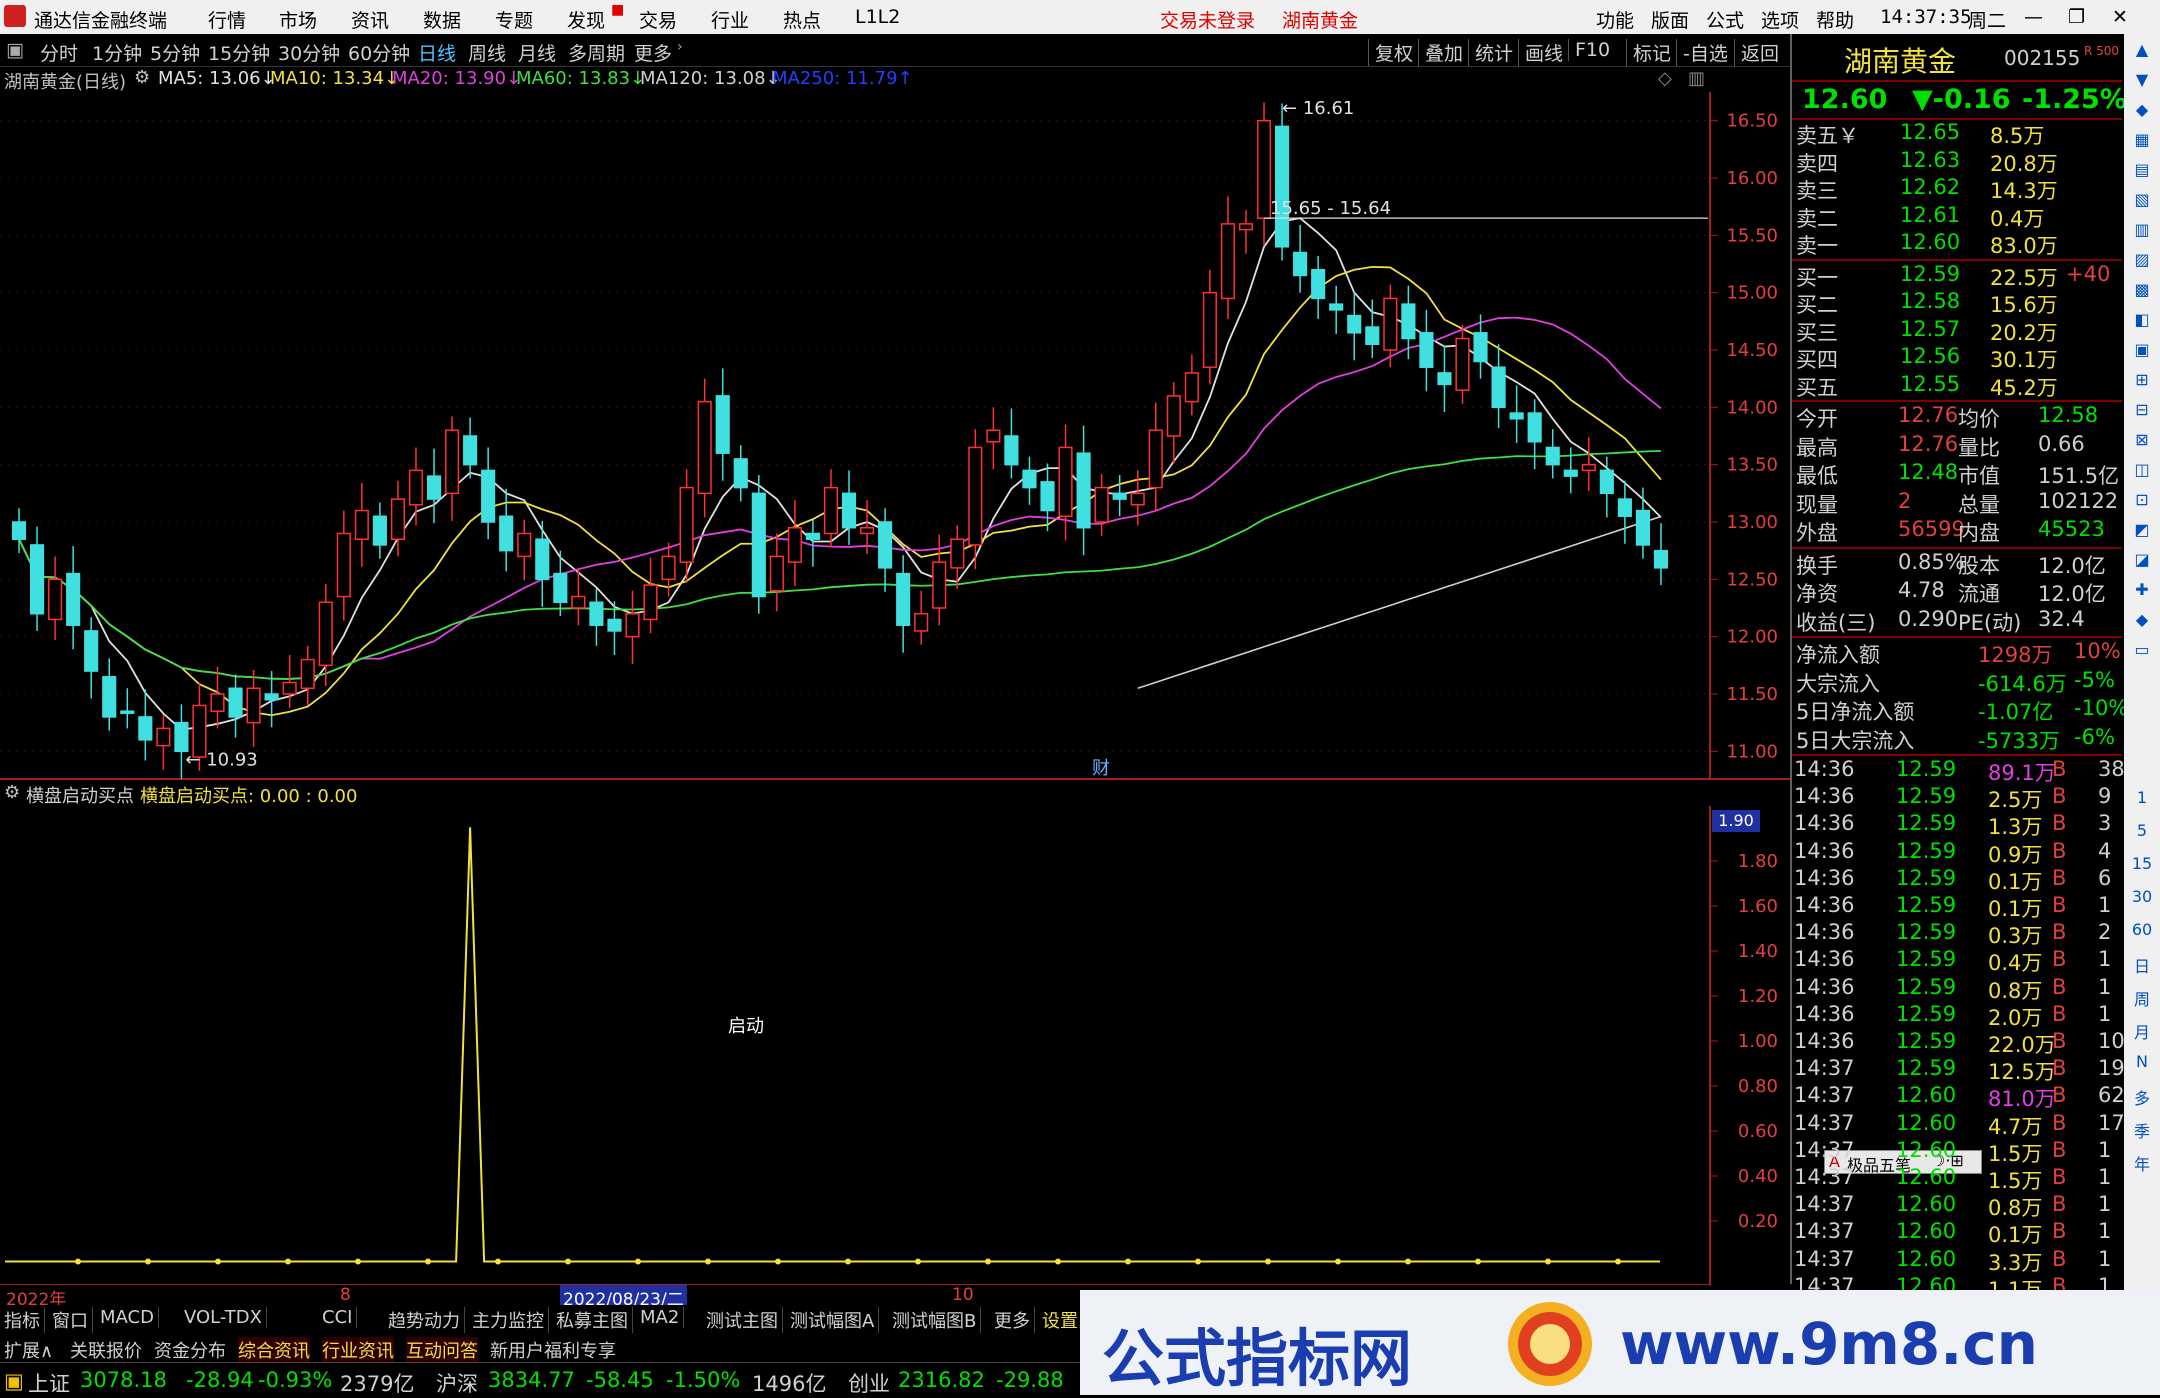  I want to click on menu-item: 热点, so click(802, 19).